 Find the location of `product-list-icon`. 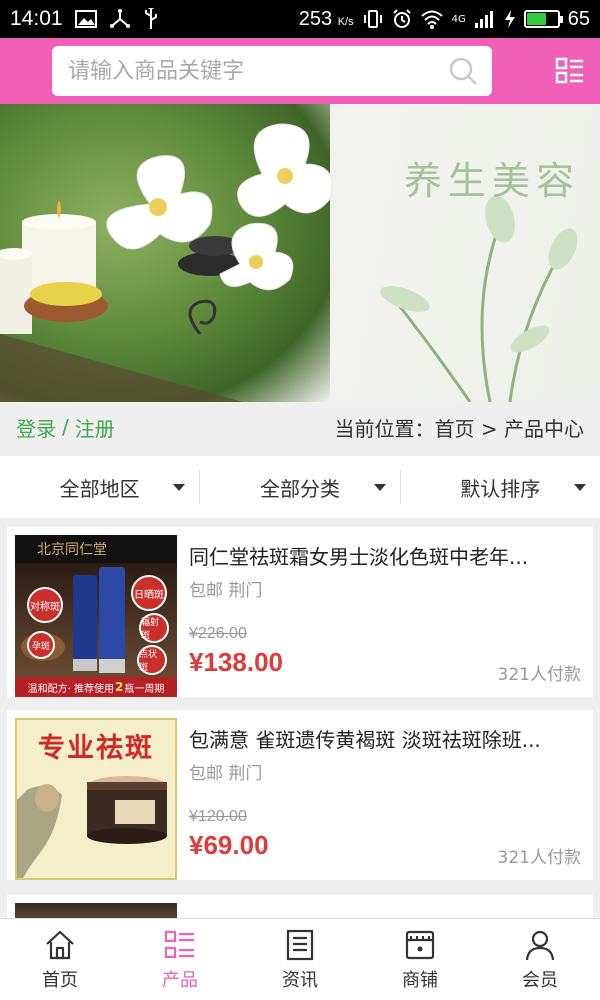

product-list-icon is located at coordinates (179, 944).